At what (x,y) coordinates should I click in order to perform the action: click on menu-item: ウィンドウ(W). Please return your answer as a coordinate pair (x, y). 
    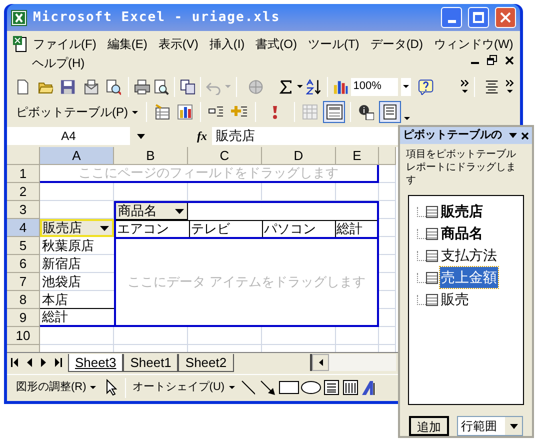
    Looking at the image, I should click on (473, 43).